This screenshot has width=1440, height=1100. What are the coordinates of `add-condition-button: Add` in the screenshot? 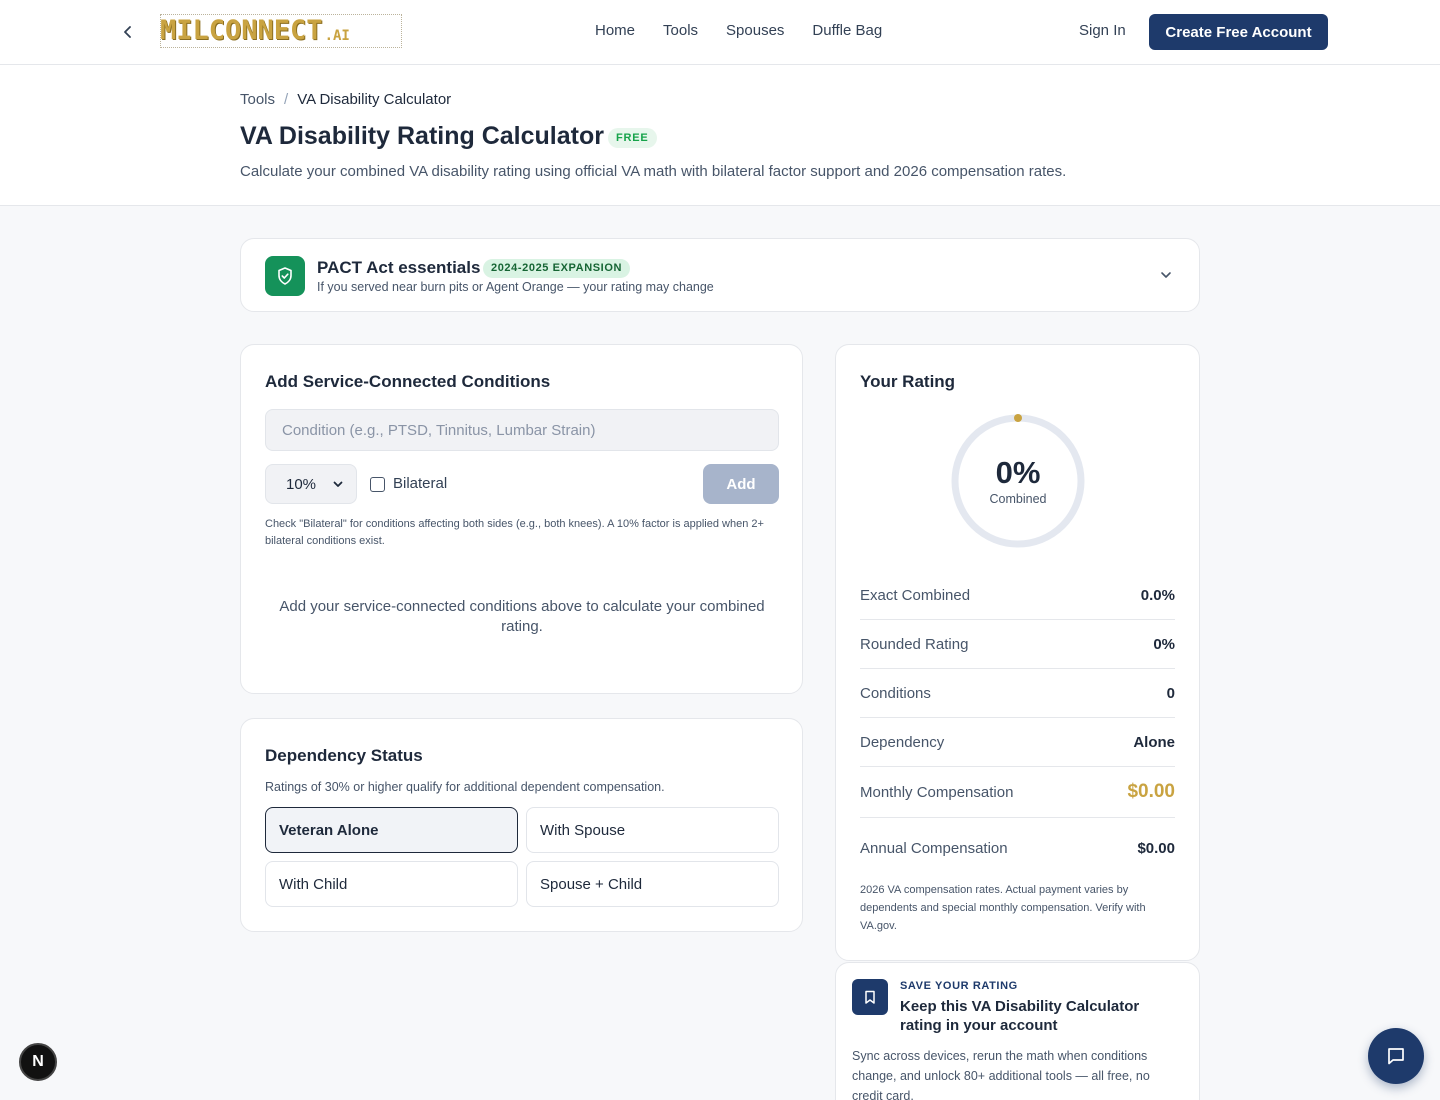 It's located at (741, 484).